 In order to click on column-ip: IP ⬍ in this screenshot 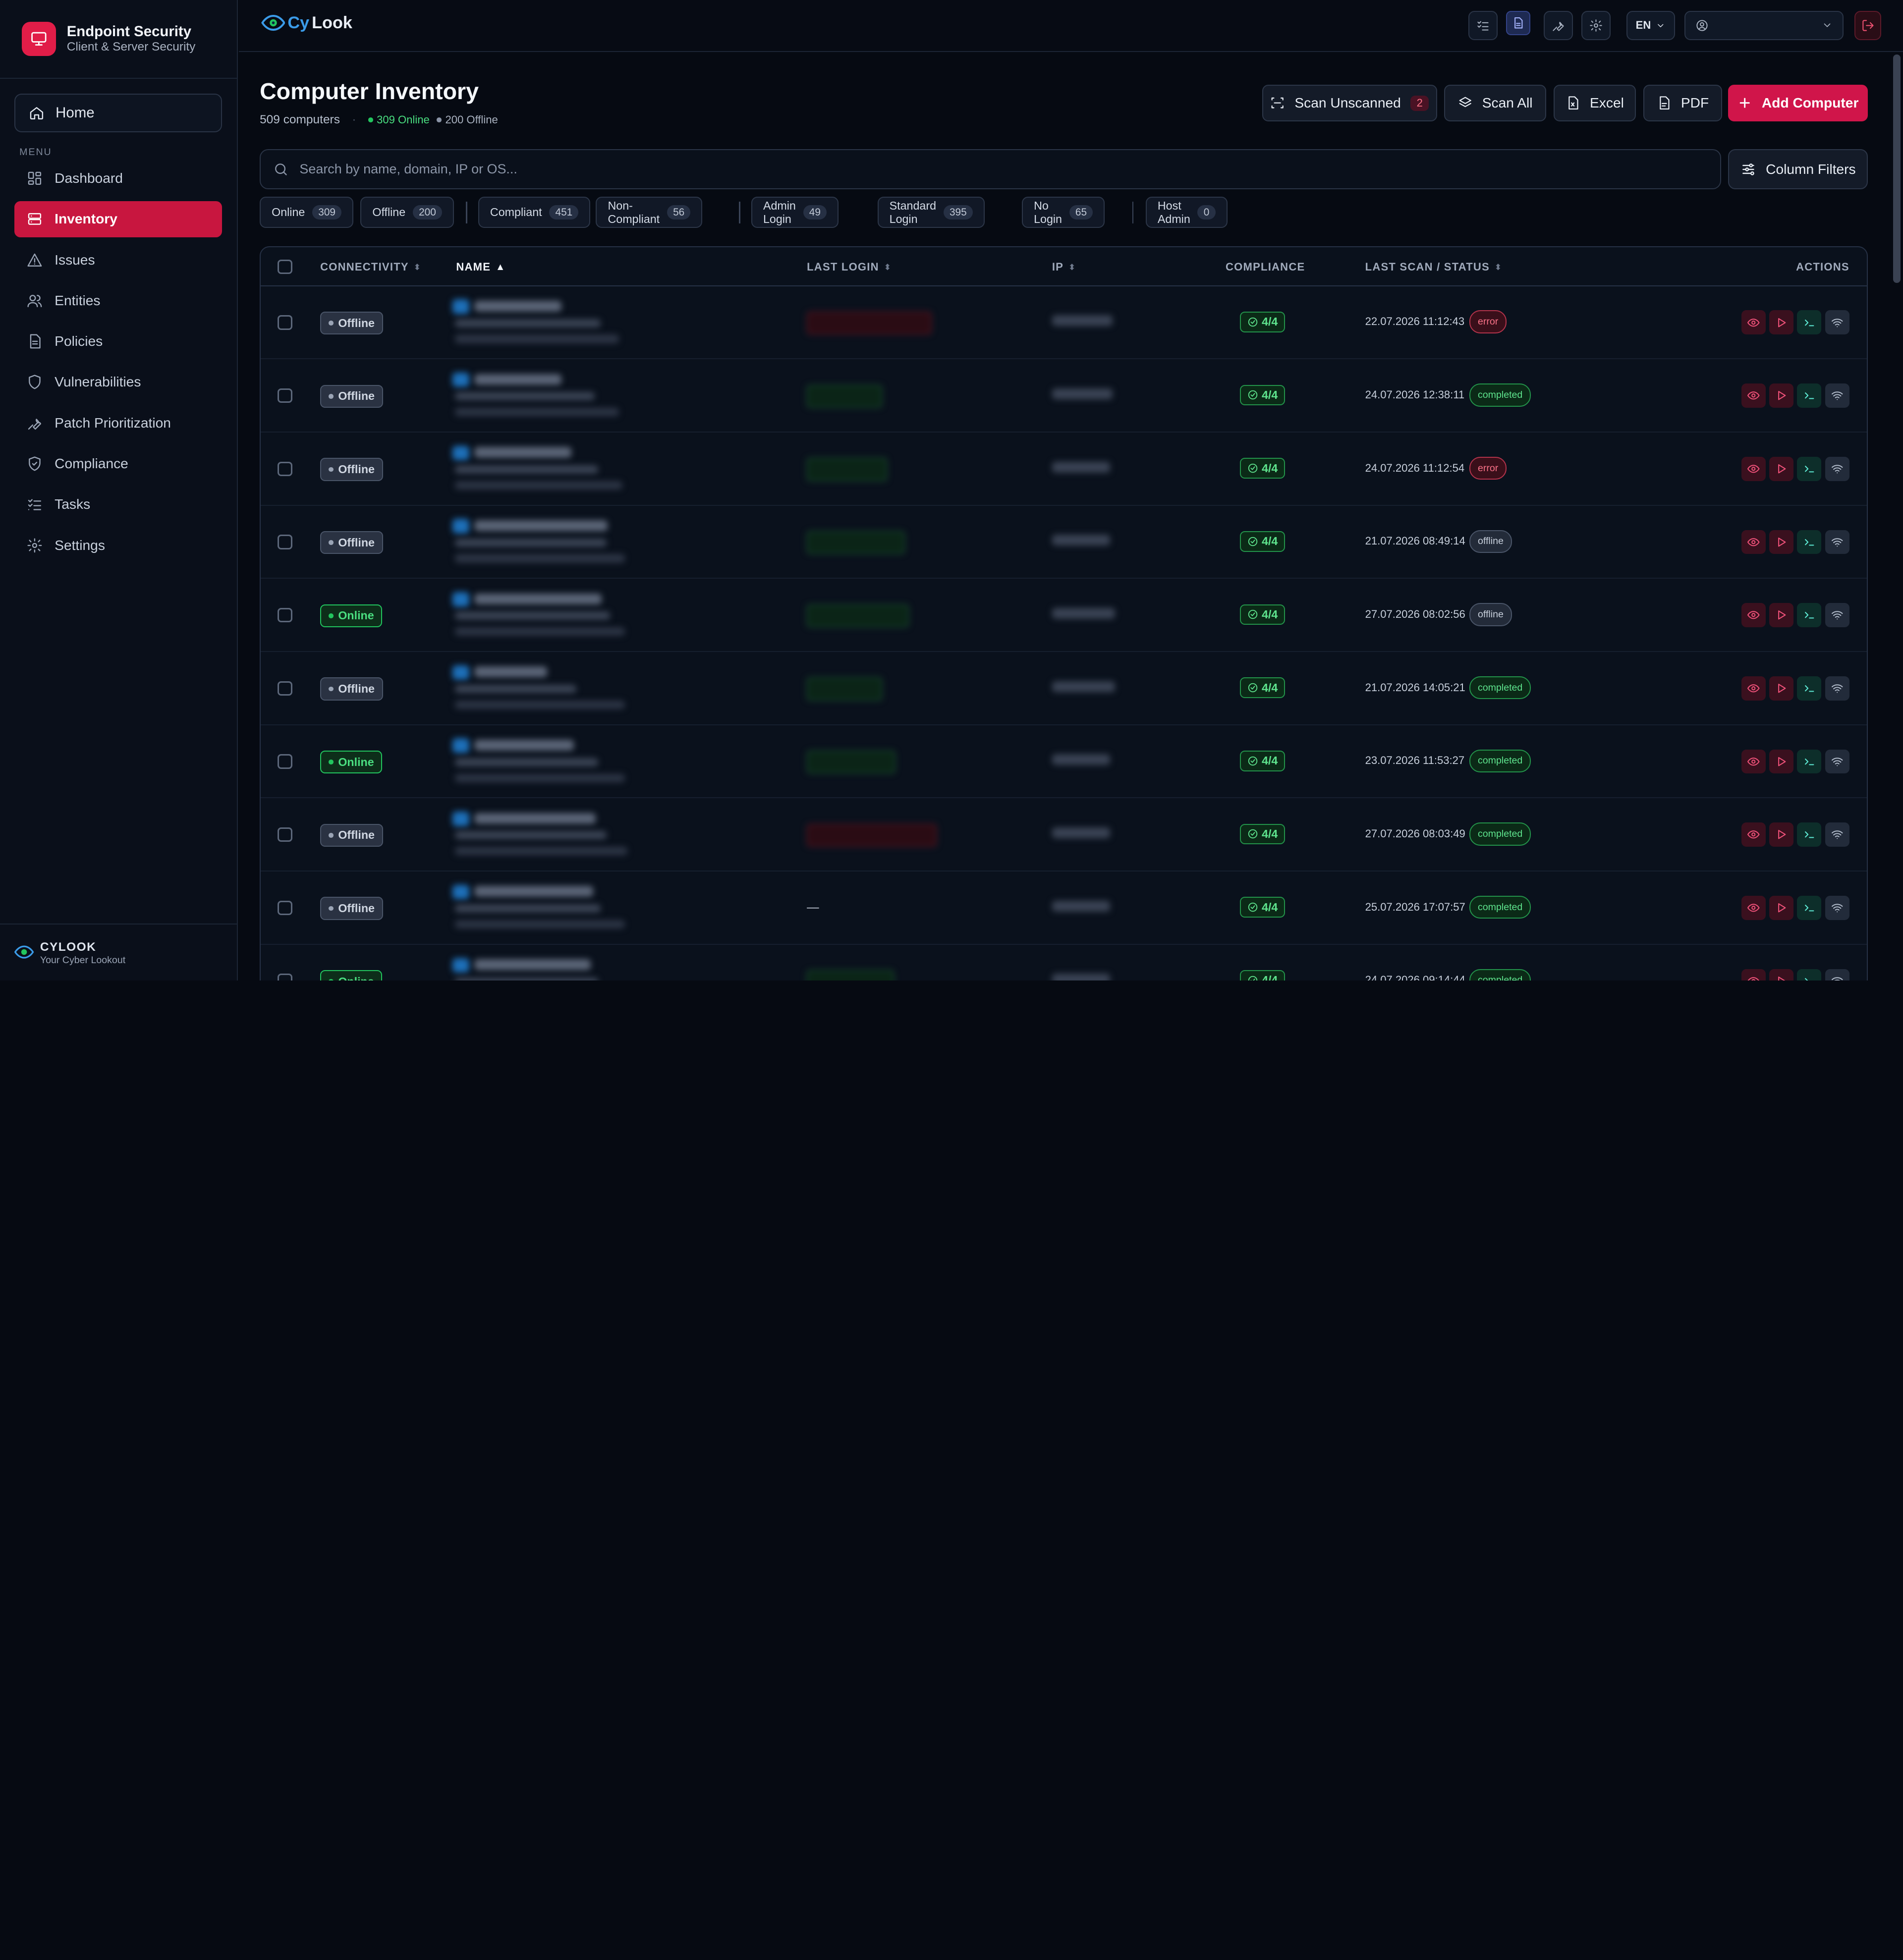, I will do `click(1064, 267)`.